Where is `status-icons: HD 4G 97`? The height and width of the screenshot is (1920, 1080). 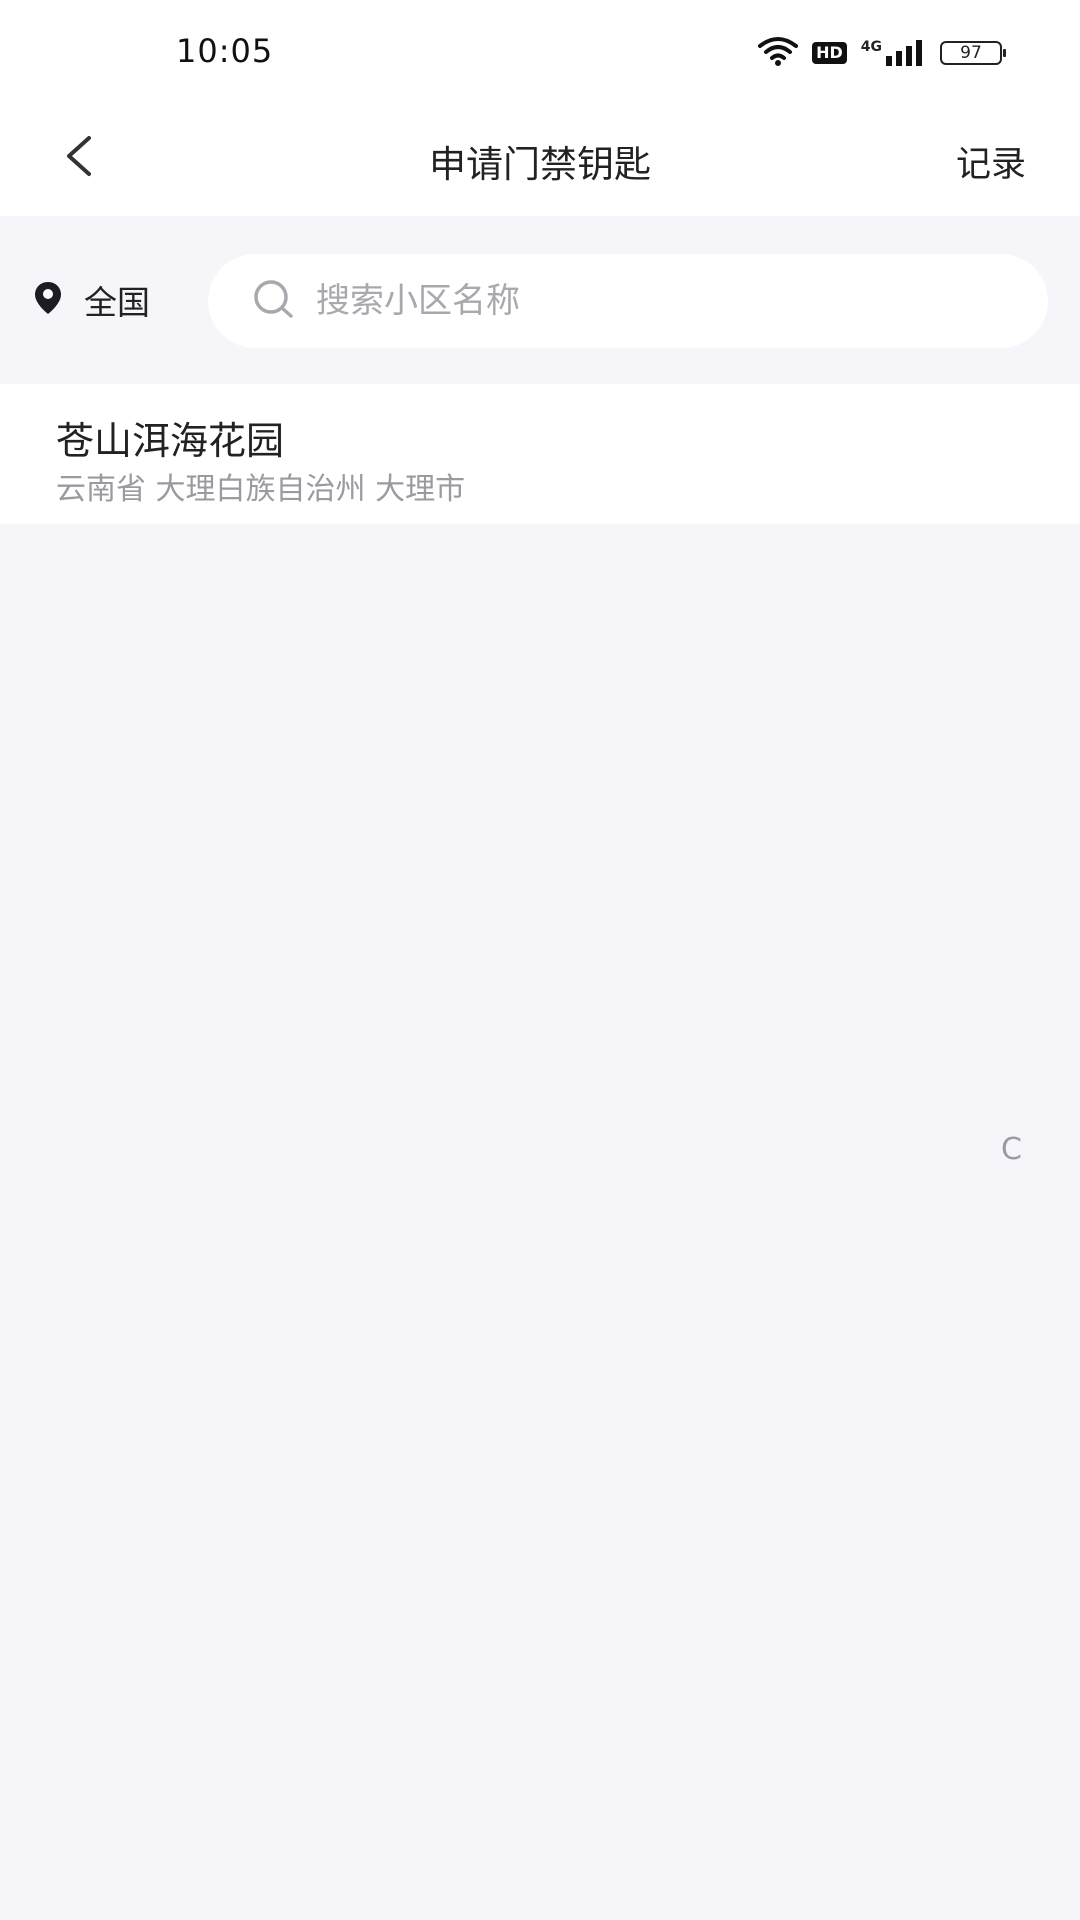
status-icons: HD 4G 97 is located at coordinates (882, 53).